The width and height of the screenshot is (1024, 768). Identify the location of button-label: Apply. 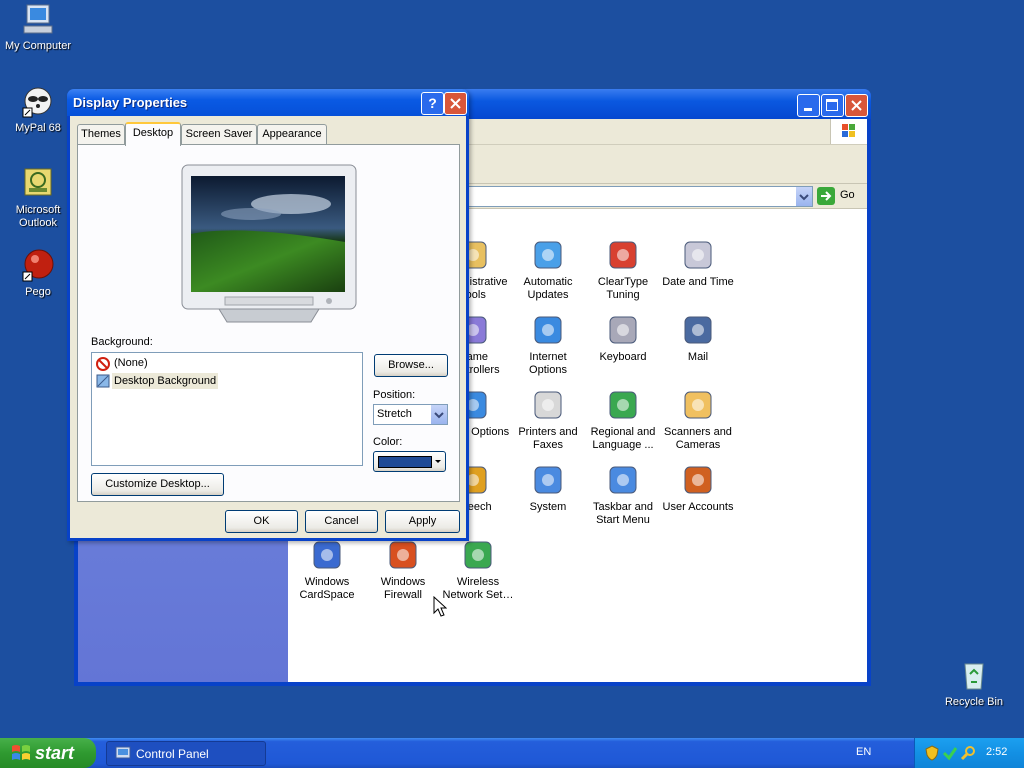
(422, 521).